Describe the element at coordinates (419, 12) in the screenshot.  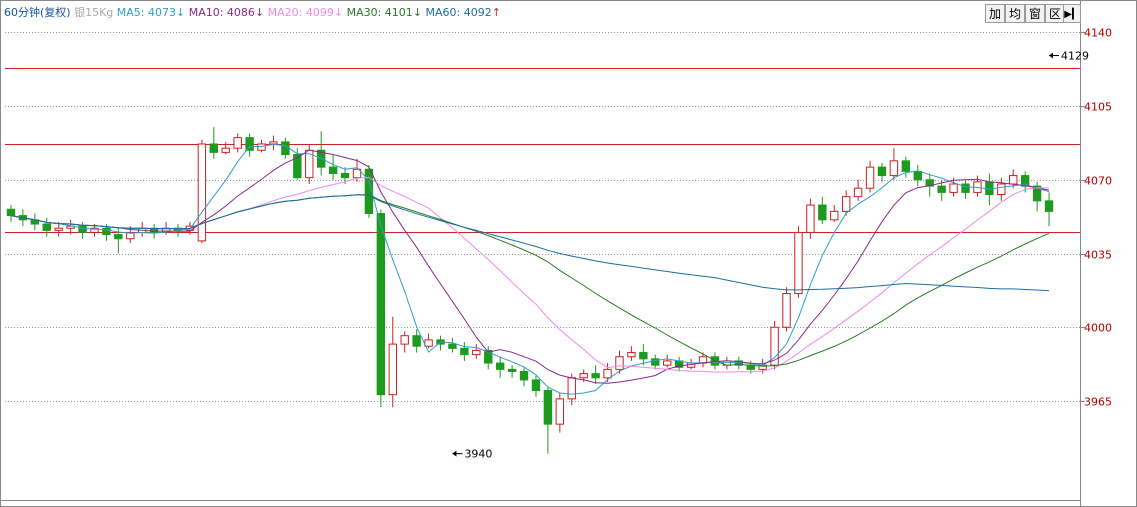
I see `indicator-3-arrow-icon: ↓` at that location.